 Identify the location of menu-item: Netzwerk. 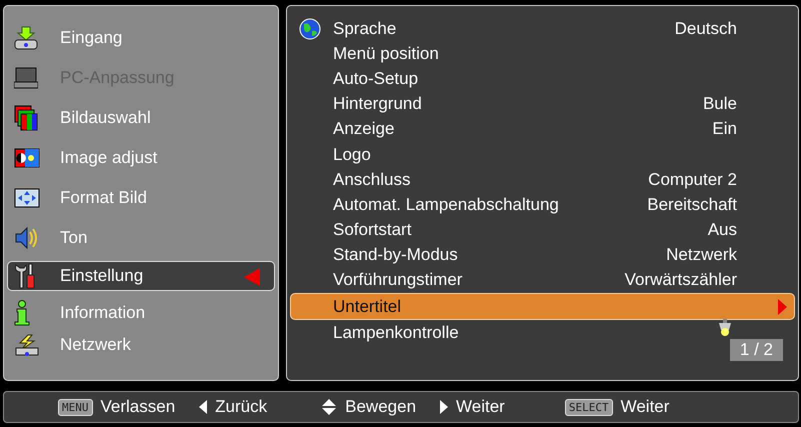
(141, 345).